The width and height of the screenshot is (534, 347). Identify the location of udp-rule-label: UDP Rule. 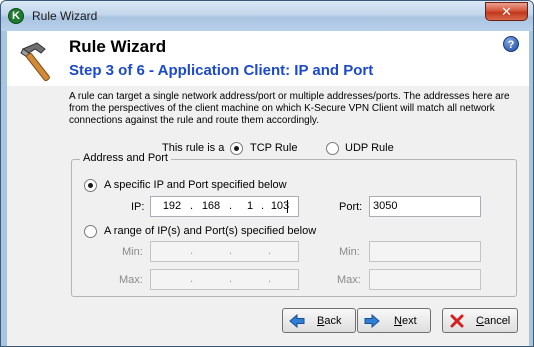
(369, 148).